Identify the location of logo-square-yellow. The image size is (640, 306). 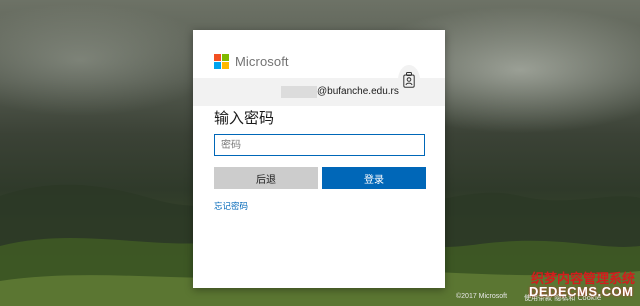
(225, 65).